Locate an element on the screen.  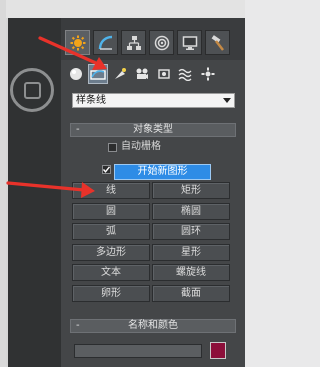
annotation-arrow-line is located at coordinates (50, 189).